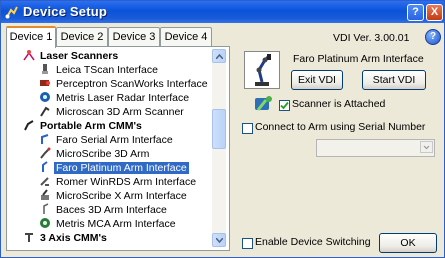 Image resolution: width=445 pixels, height=258 pixels. I want to click on tree-item-microscribe-x: MicroScribe X Arm Interface, so click(114, 196).